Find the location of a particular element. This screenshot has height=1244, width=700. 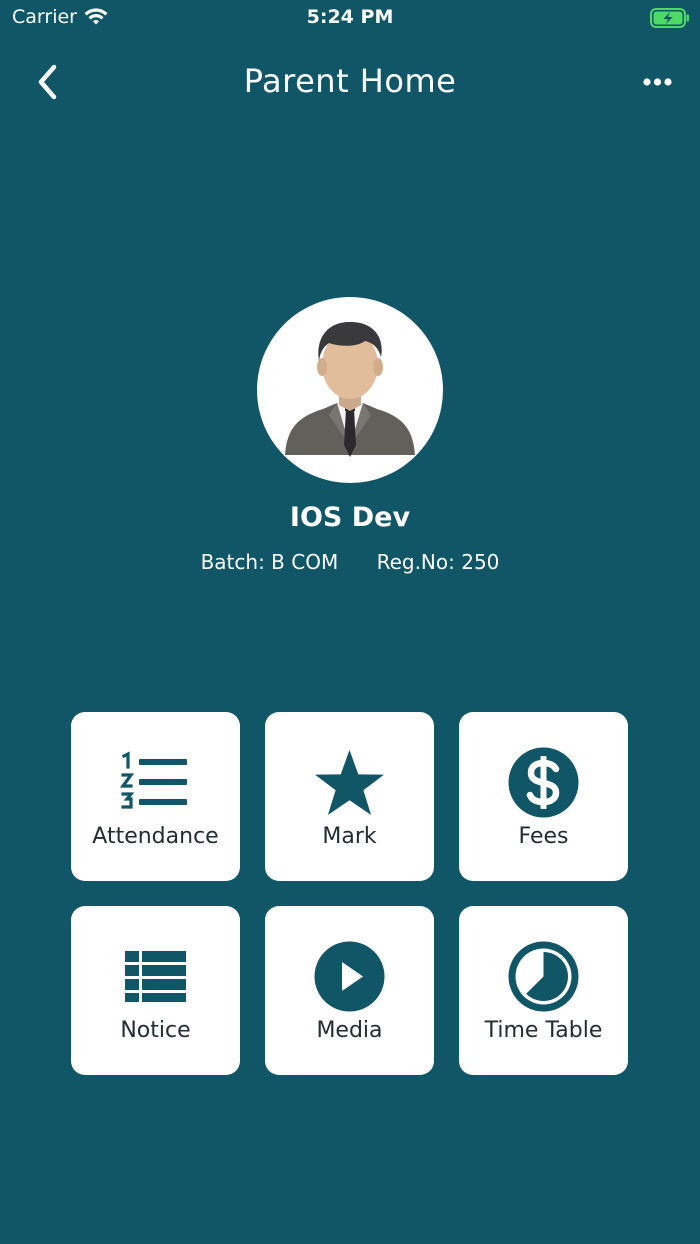

navigation-bar: Parent Home is located at coordinates (350, 82).